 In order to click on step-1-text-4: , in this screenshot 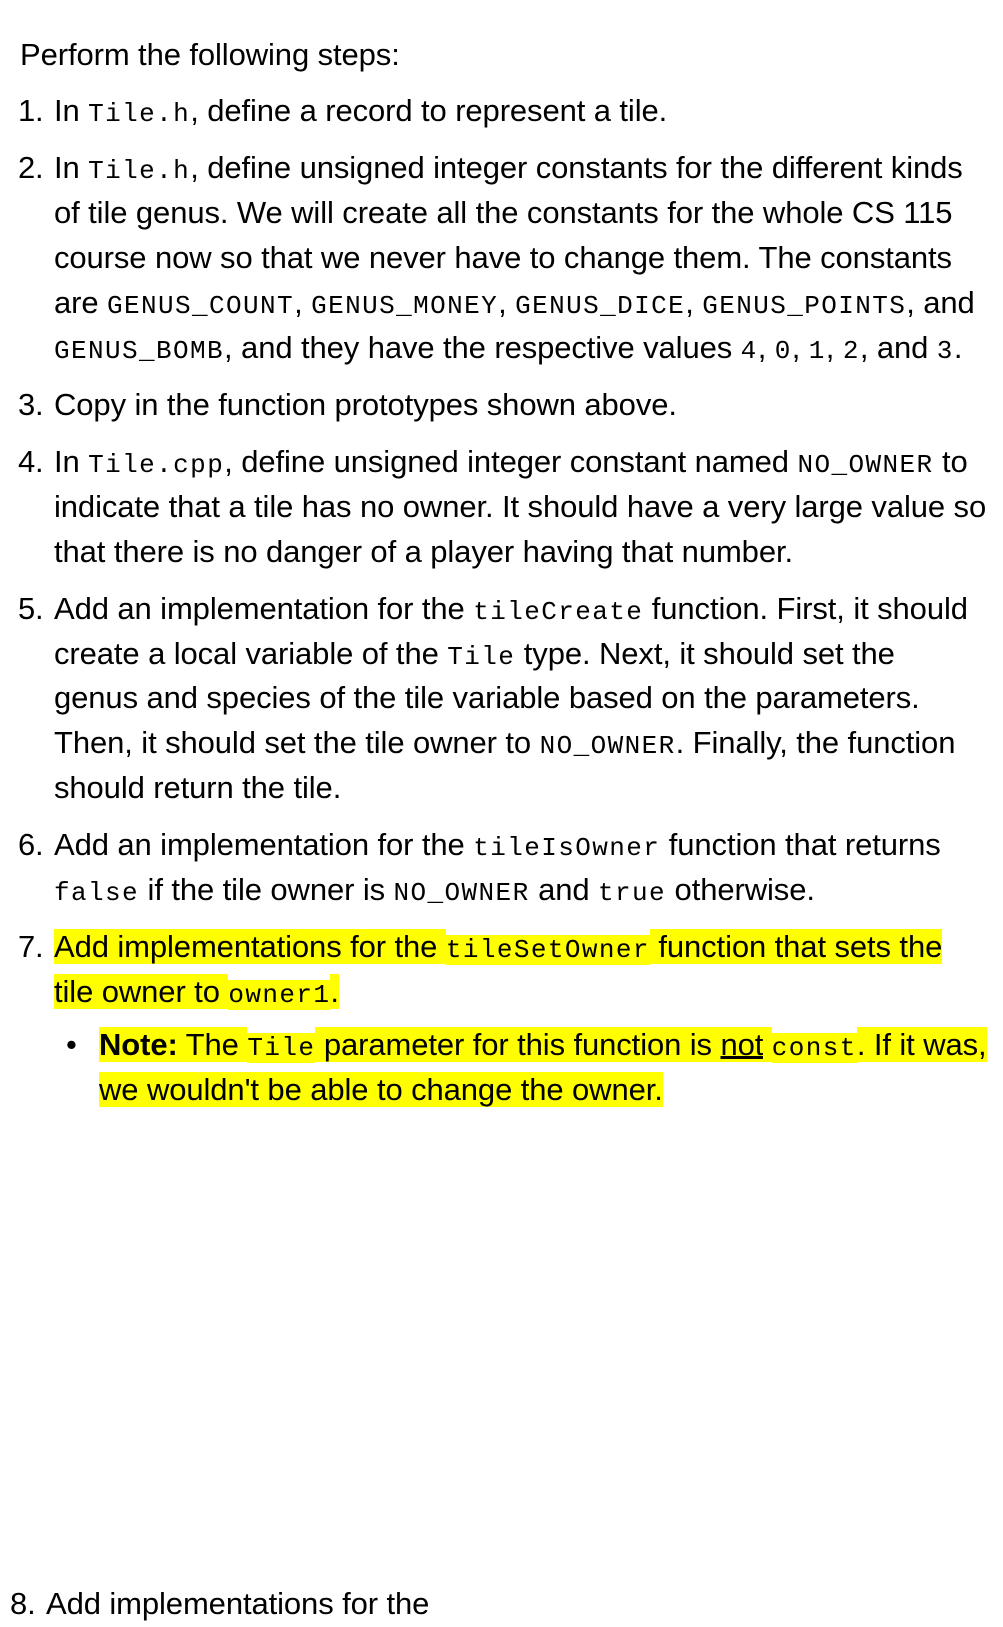, I will do `click(303, 302)`.